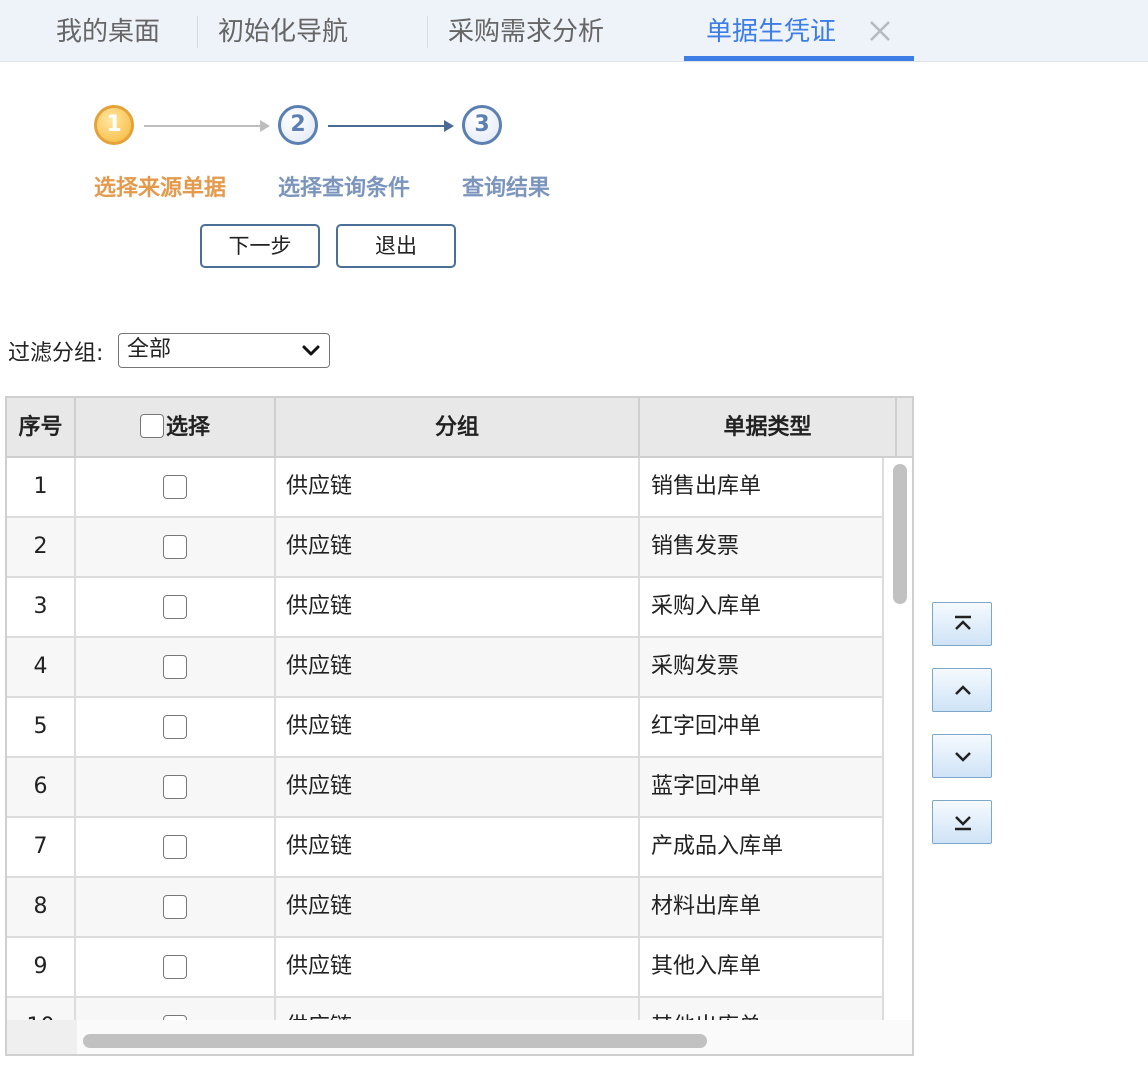  Describe the element at coordinates (41, 487) in the screenshot. I see `cell-index: 1` at that location.